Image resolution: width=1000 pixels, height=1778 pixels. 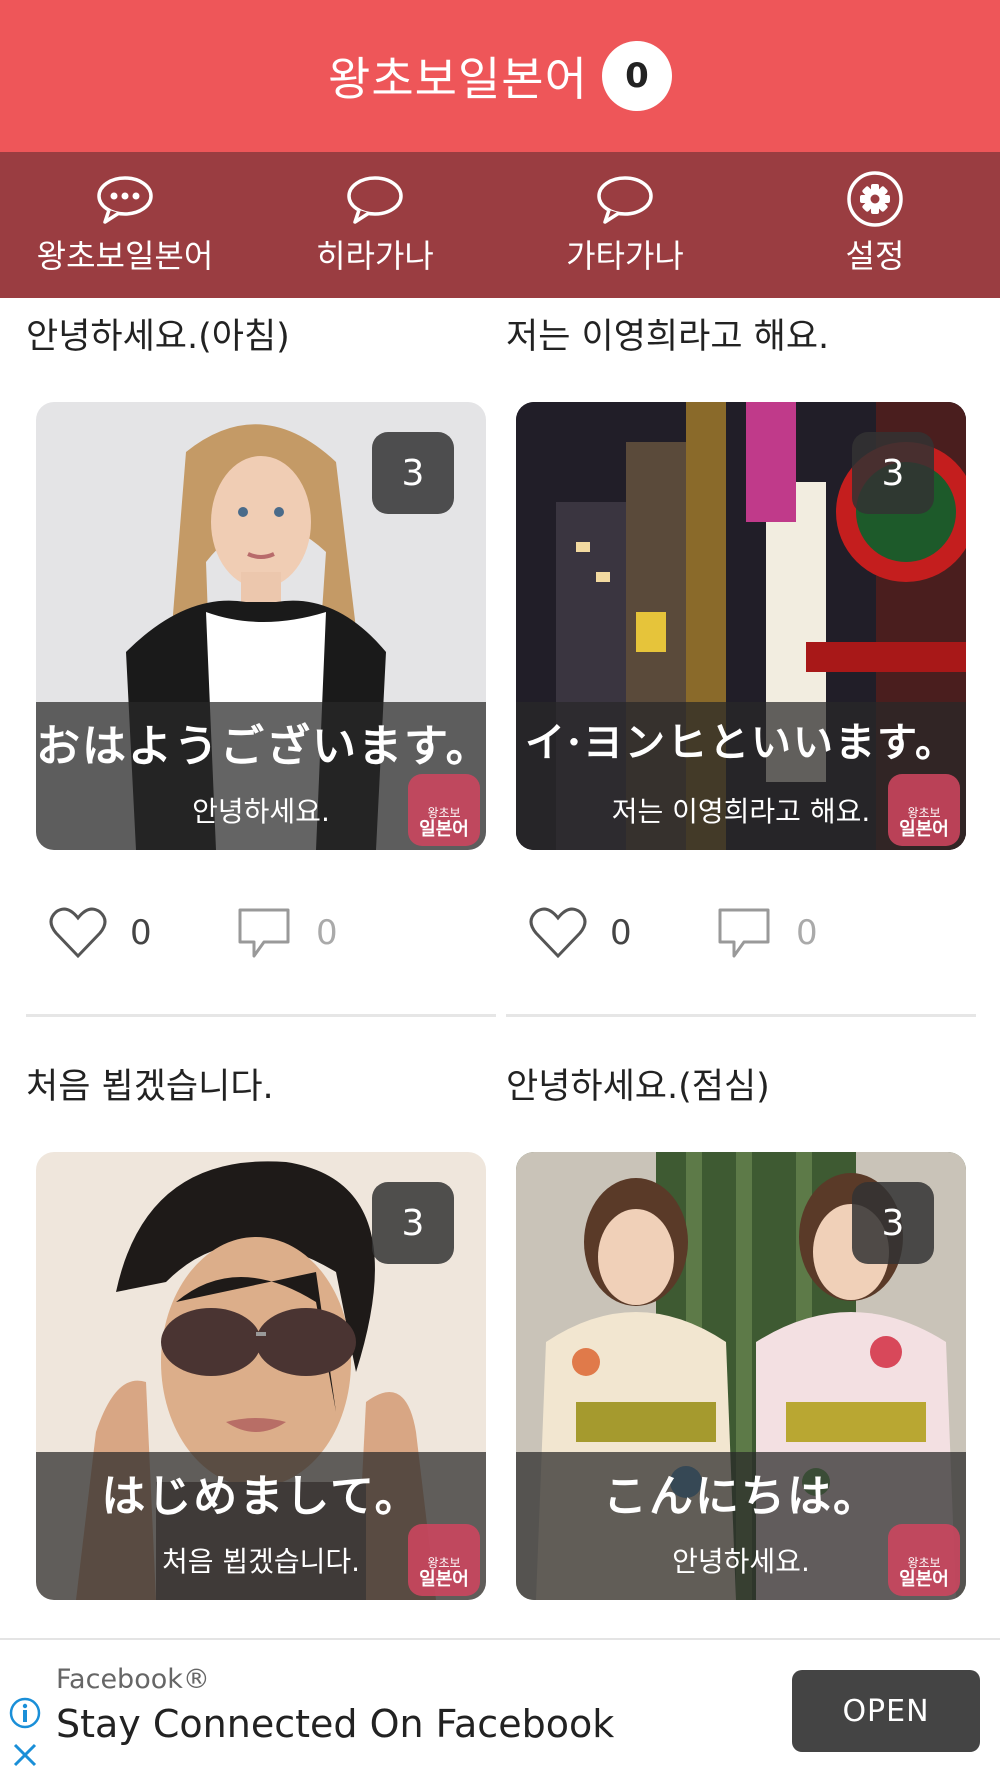 I want to click on nav-item-hiragana: 히라가나, so click(x=375, y=225).